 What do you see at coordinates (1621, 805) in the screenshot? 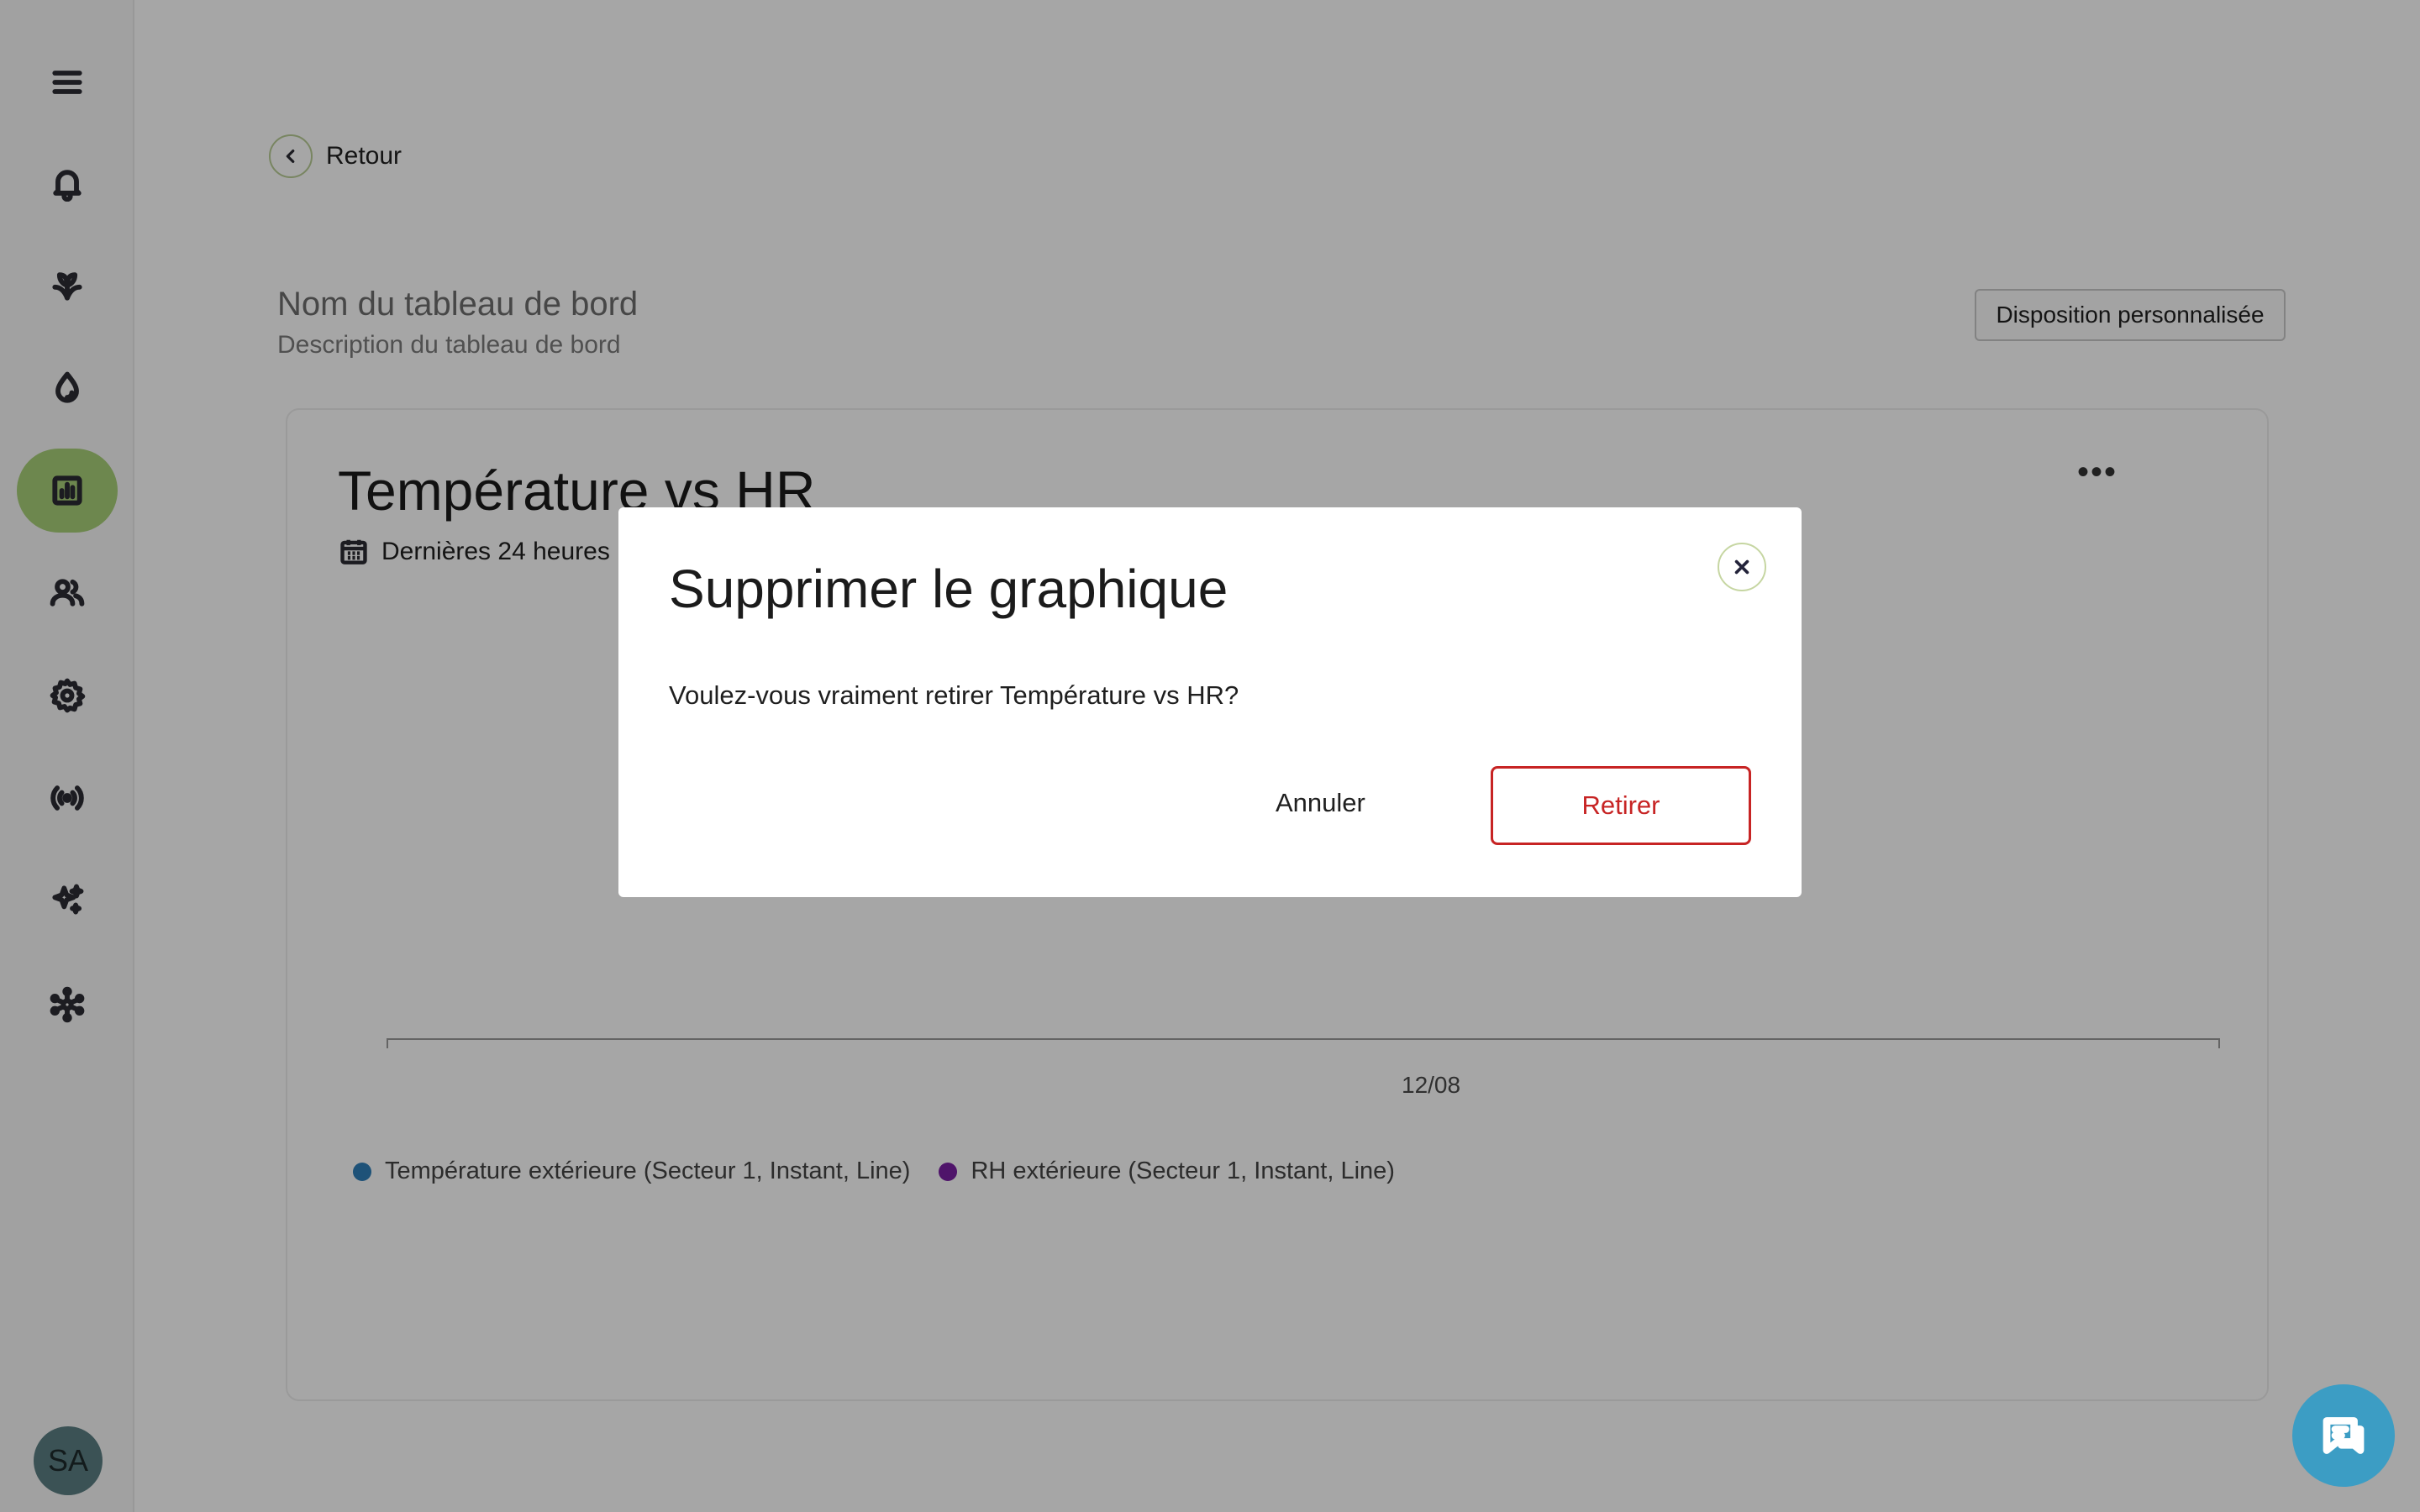
I see `remove-button: Retirer` at bounding box center [1621, 805].